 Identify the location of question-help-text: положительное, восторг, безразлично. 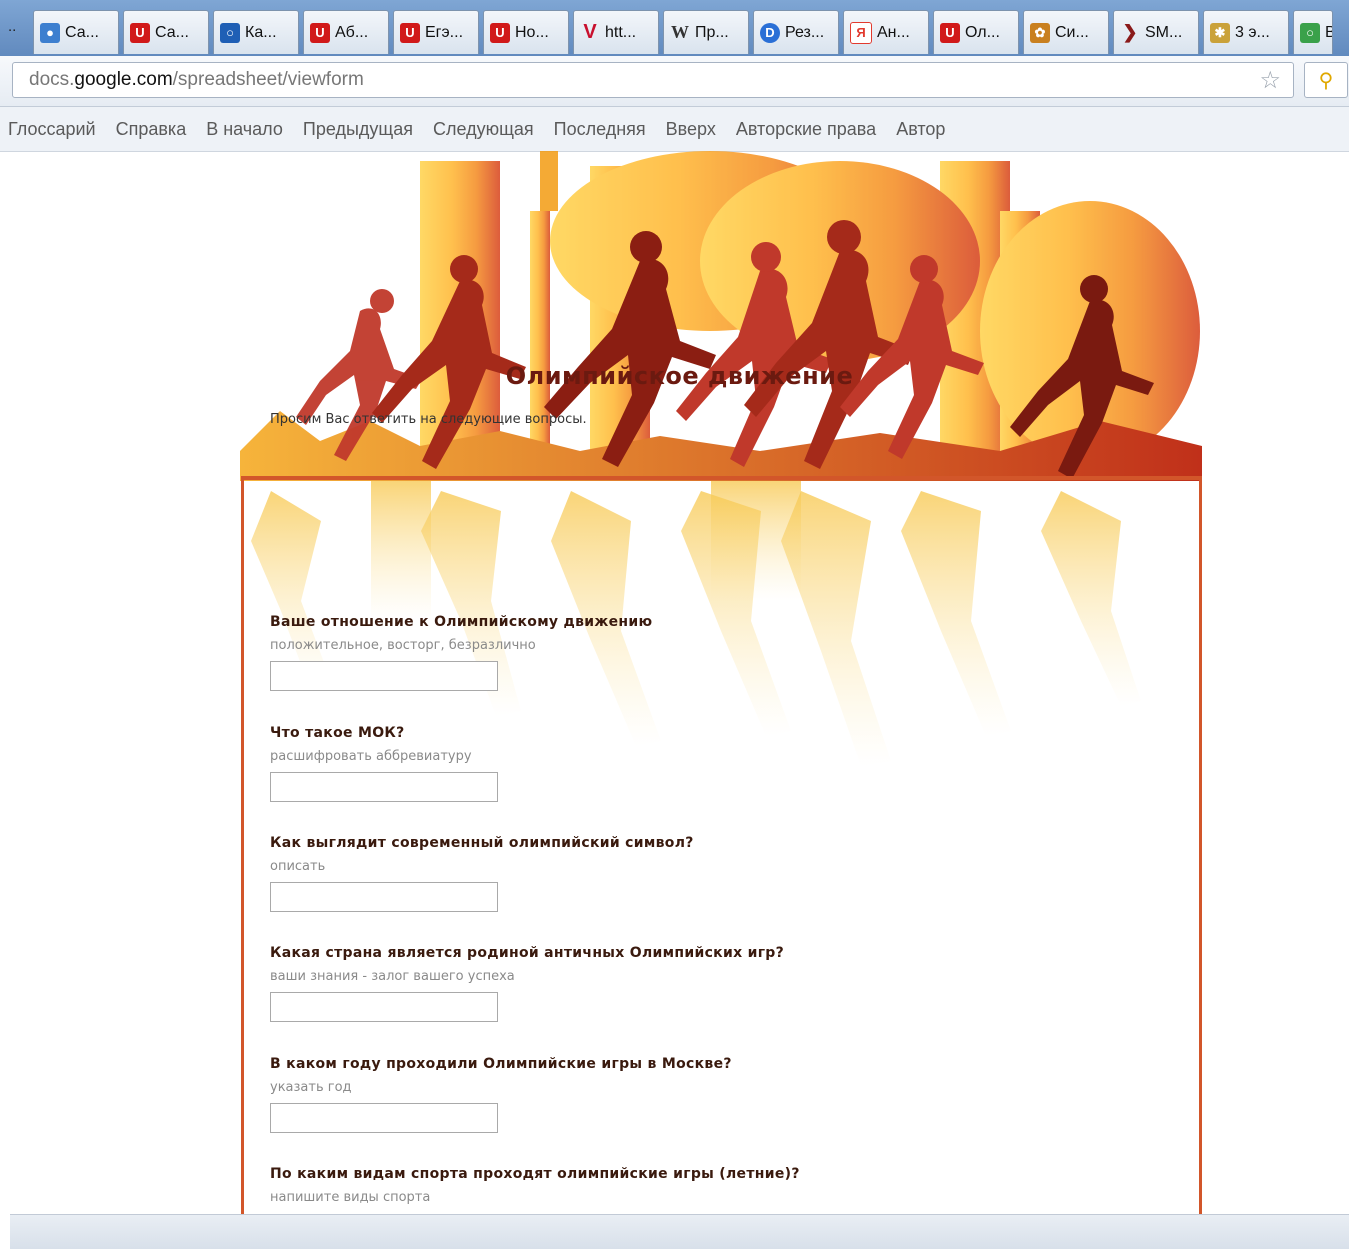
(403, 645).